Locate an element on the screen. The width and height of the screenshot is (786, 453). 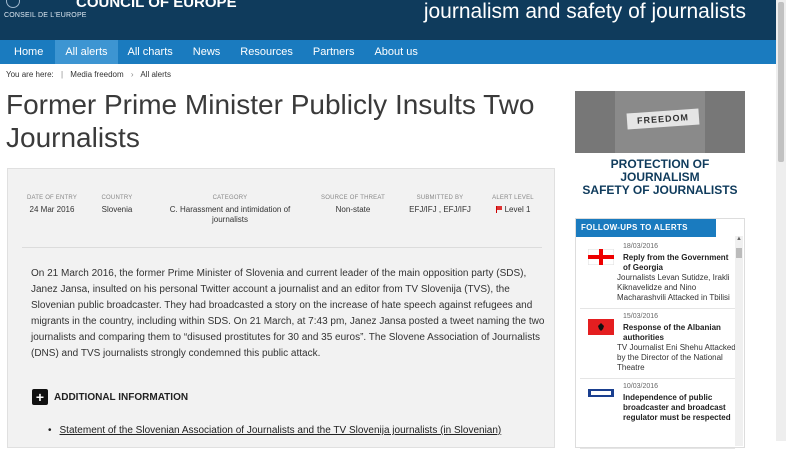
nav-all-alerts: All alerts is located at coordinates (86, 52).